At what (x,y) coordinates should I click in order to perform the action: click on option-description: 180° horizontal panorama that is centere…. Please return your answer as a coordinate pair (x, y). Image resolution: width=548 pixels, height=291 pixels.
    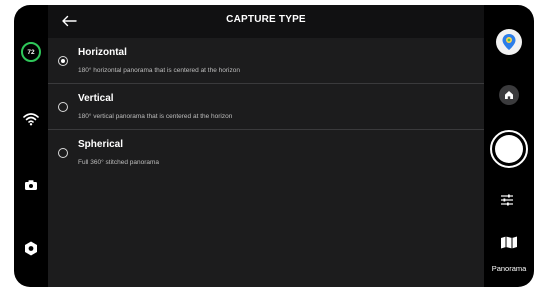
    Looking at the image, I should click on (159, 70).